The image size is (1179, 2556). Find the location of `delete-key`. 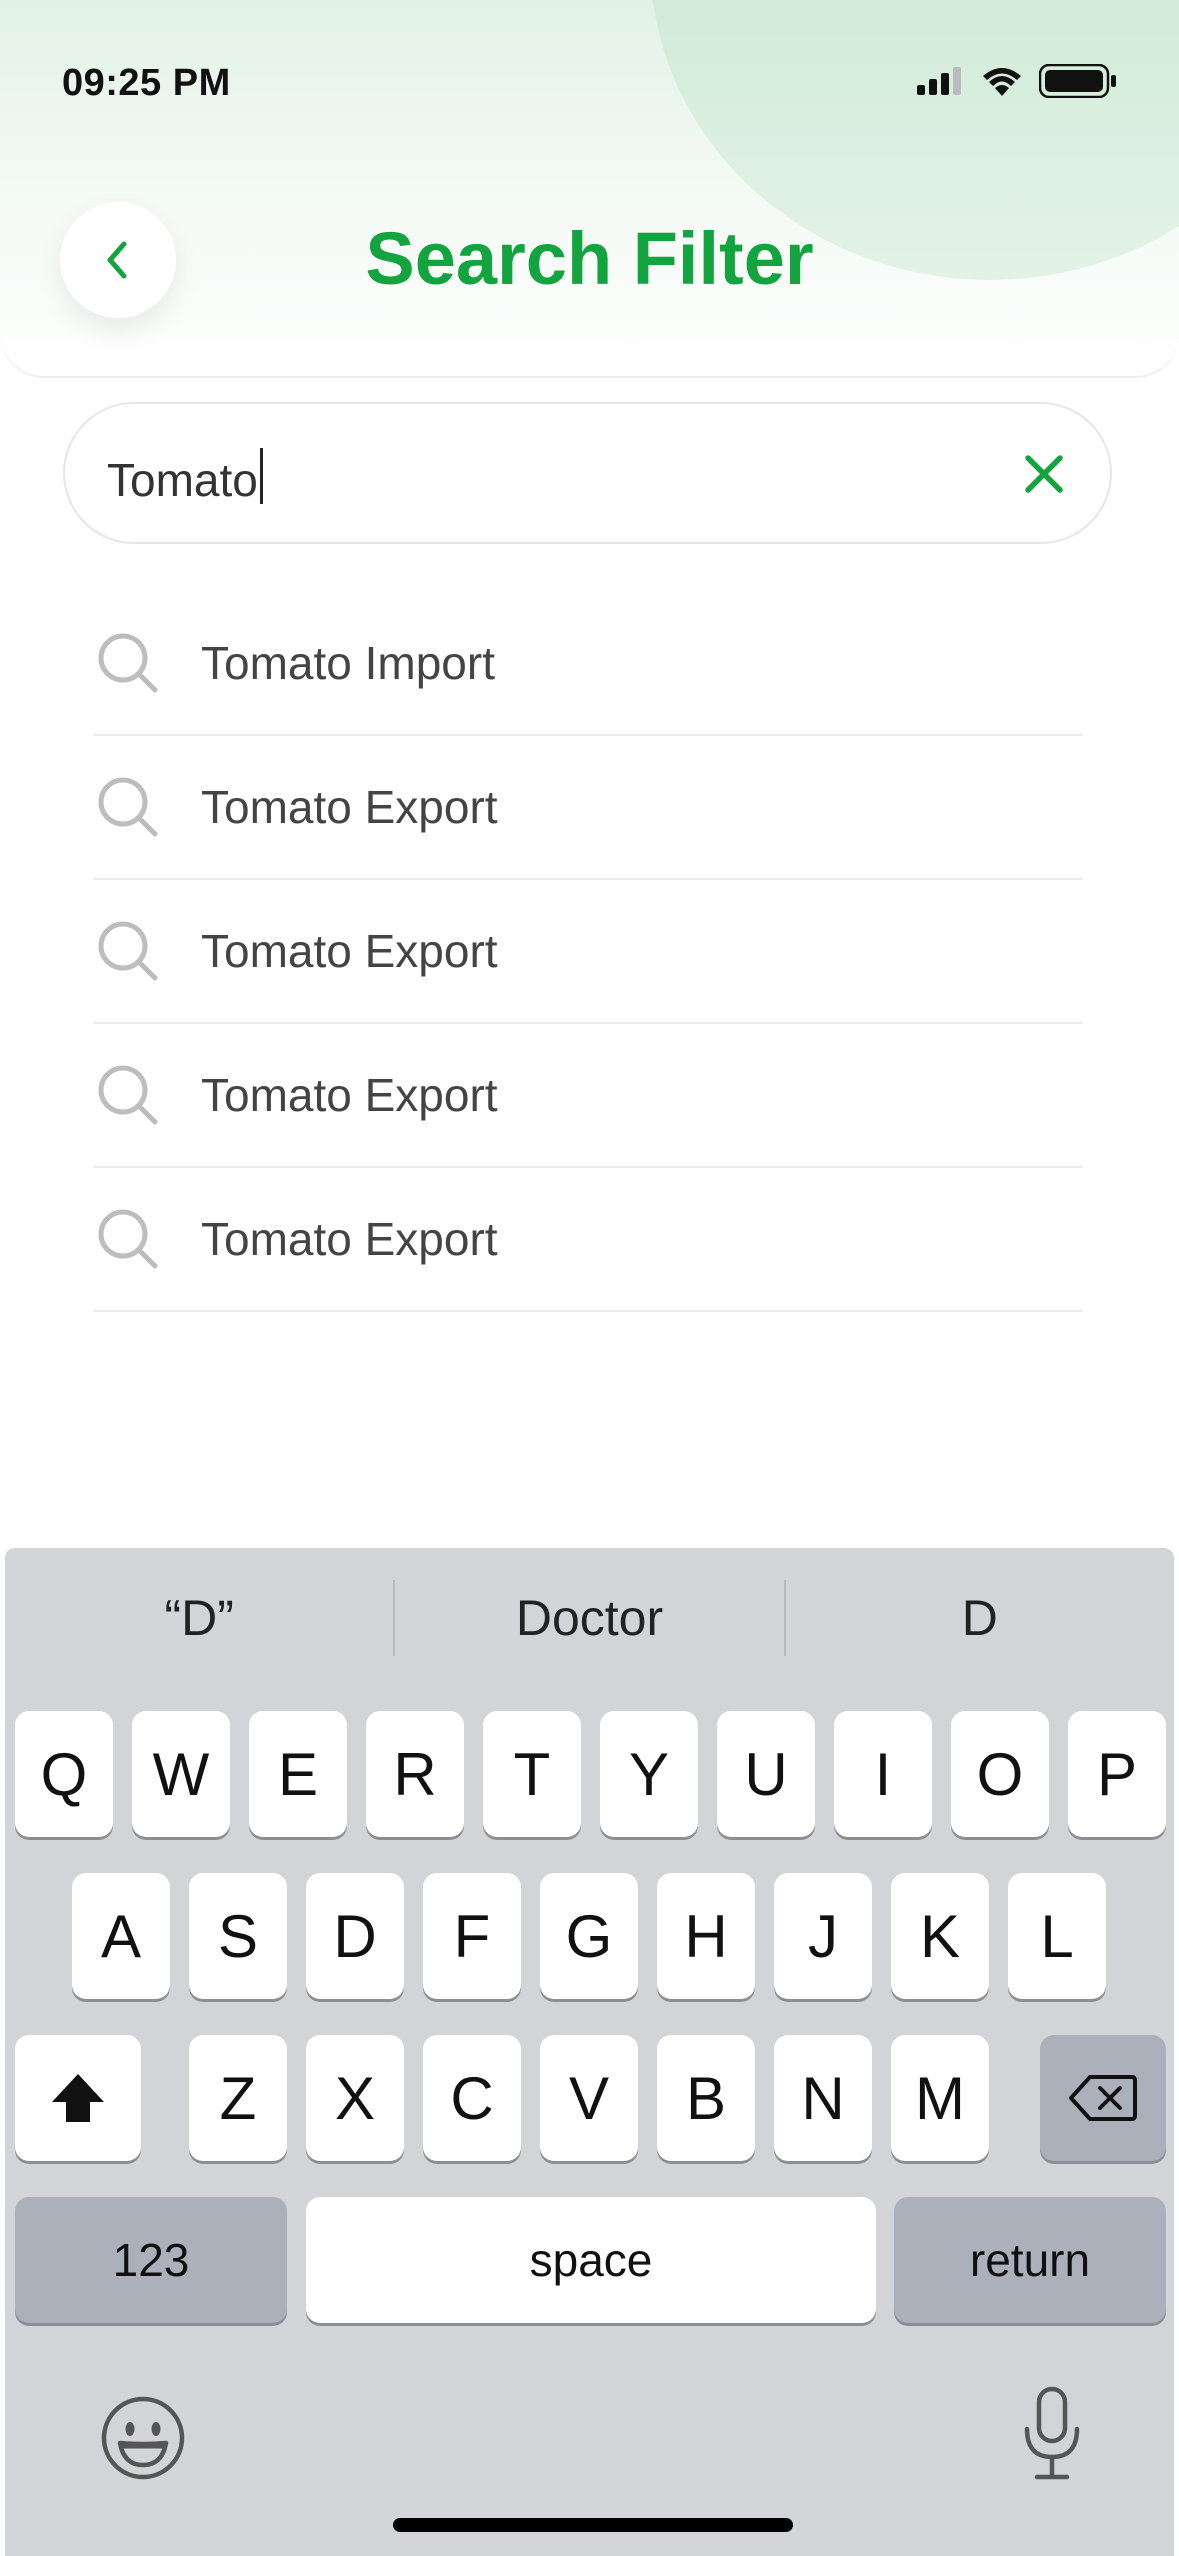

delete-key is located at coordinates (1103, 2098).